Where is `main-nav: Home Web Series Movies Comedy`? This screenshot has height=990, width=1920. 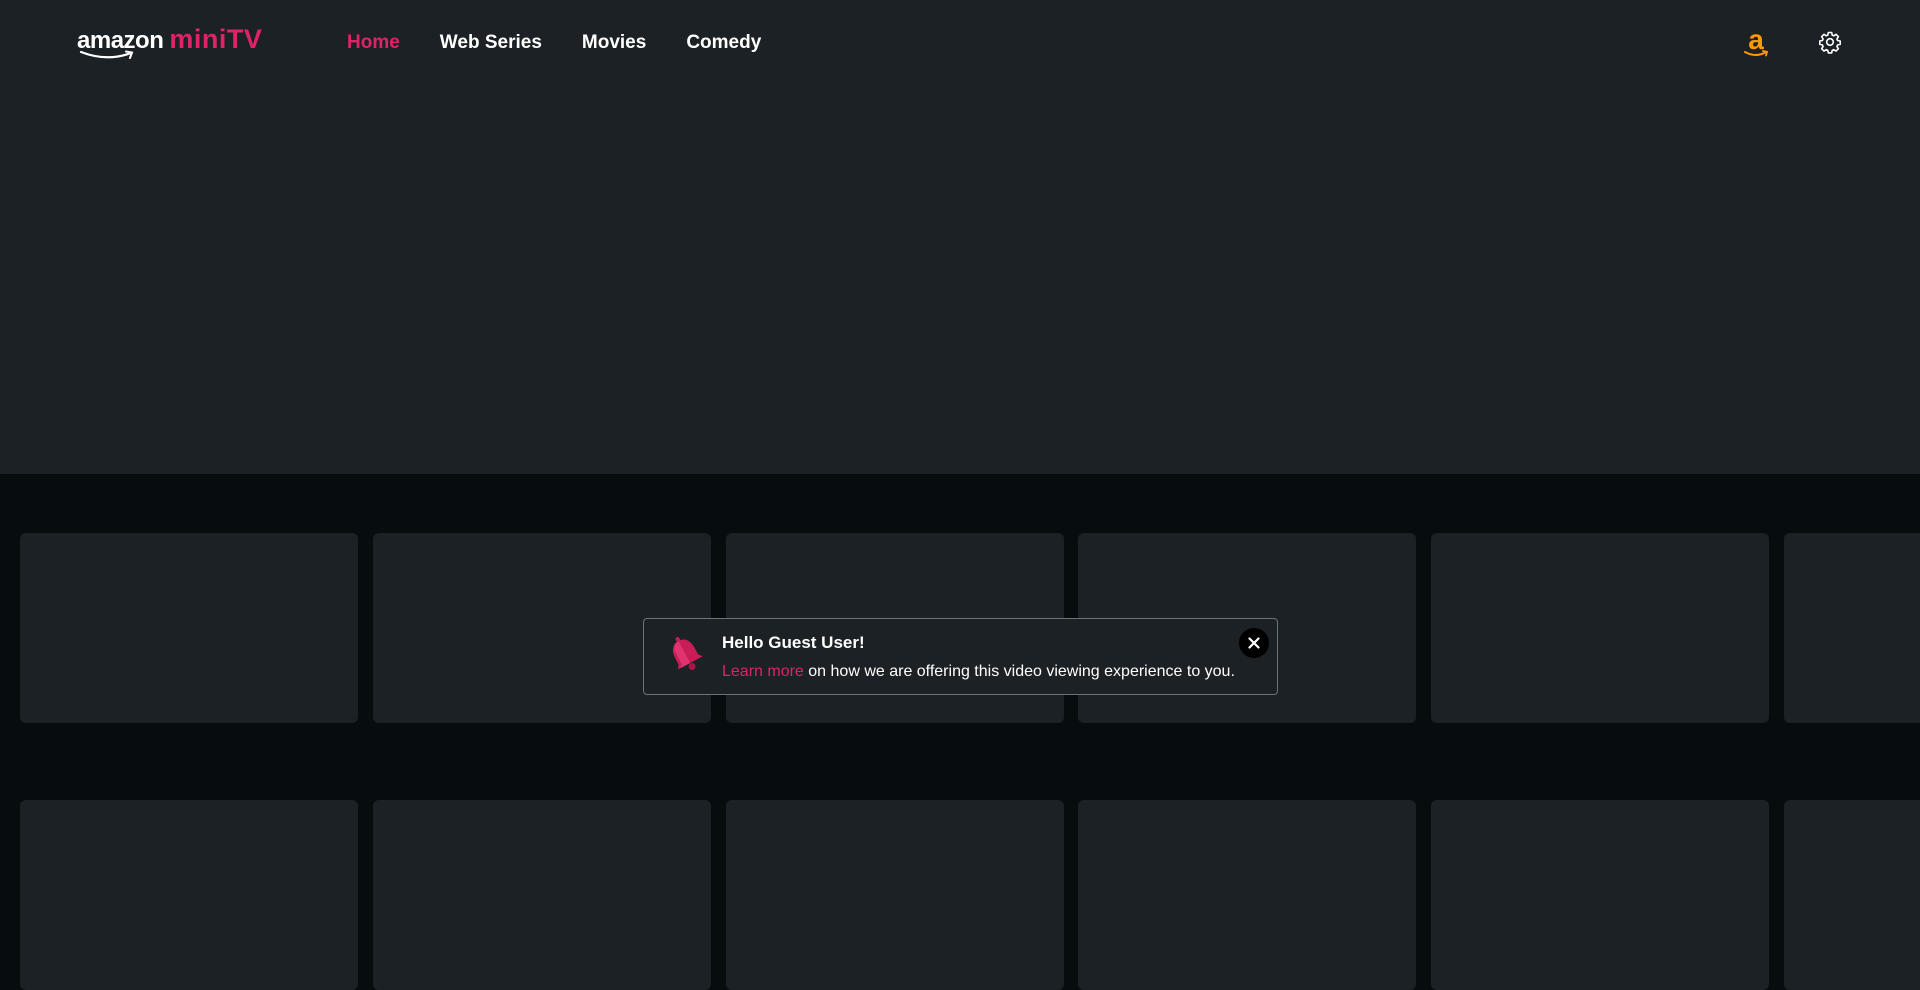
main-nav: Home Web Series Movies Comedy is located at coordinates (554, 43).